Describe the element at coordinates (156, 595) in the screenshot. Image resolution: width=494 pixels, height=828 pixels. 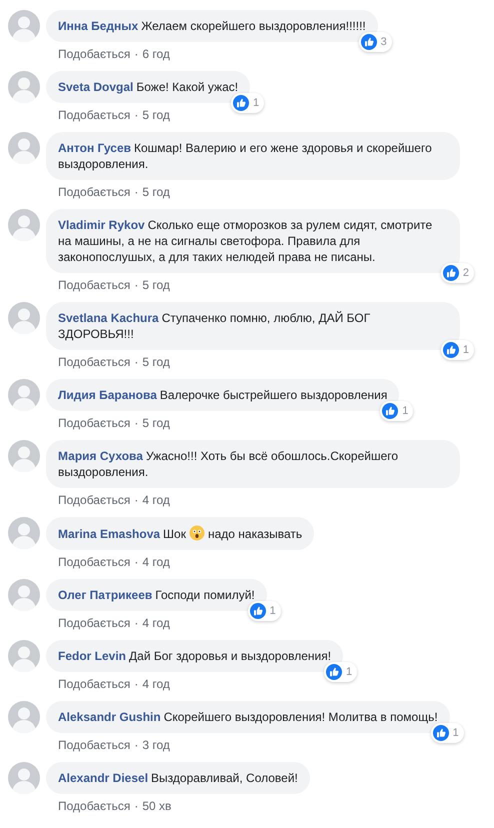
I see `comment-text: Олег Патрикеев Господи помилуй!` at that location.